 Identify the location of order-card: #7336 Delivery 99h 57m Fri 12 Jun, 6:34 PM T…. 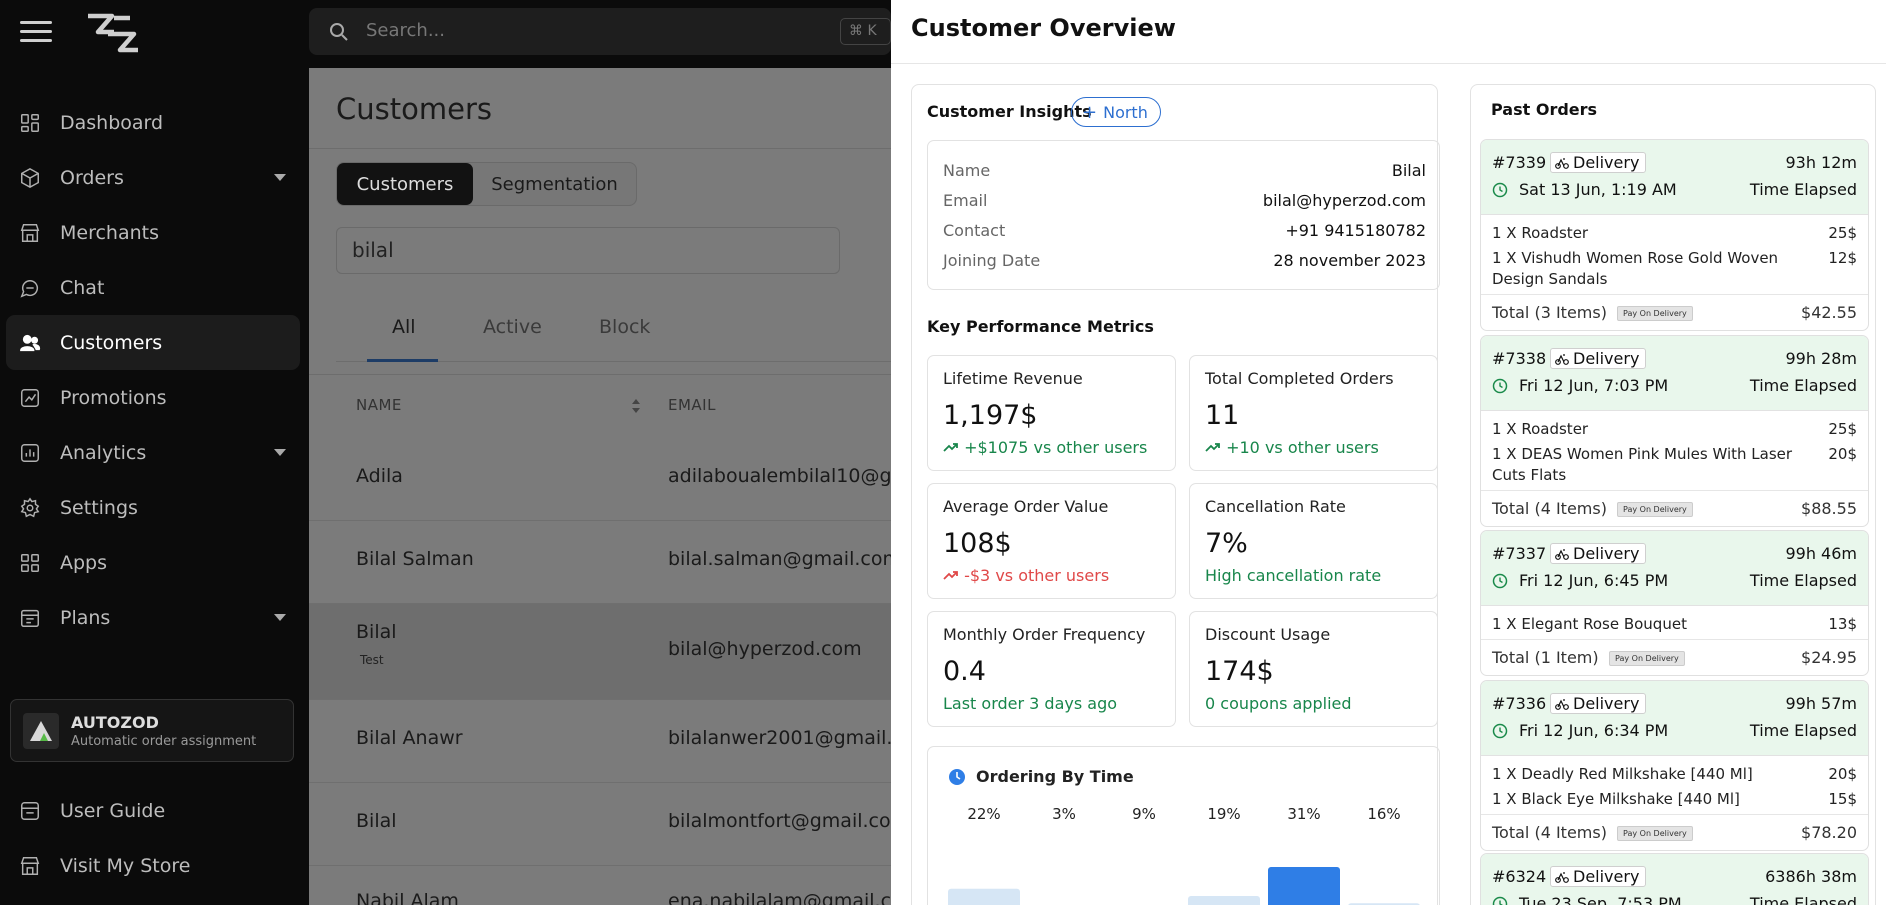
(1674, 765).